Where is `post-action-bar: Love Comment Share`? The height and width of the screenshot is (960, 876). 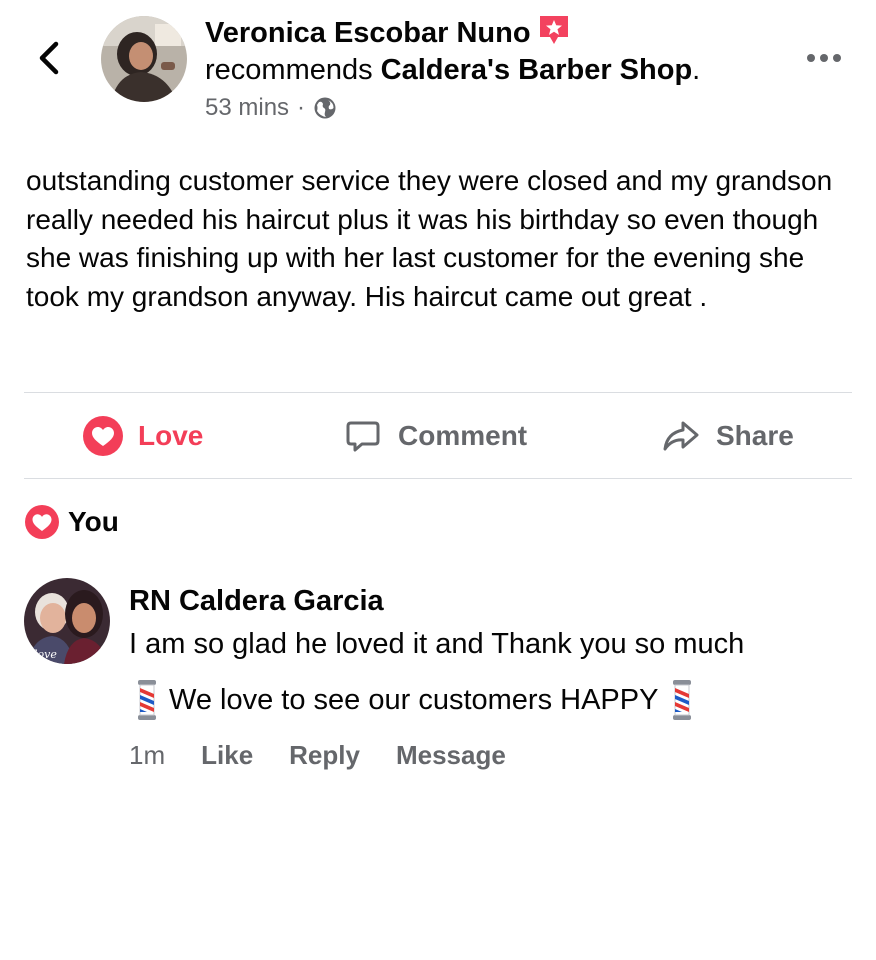
post-action-bar: Love Comment Share is located at coordinates (438, 436).